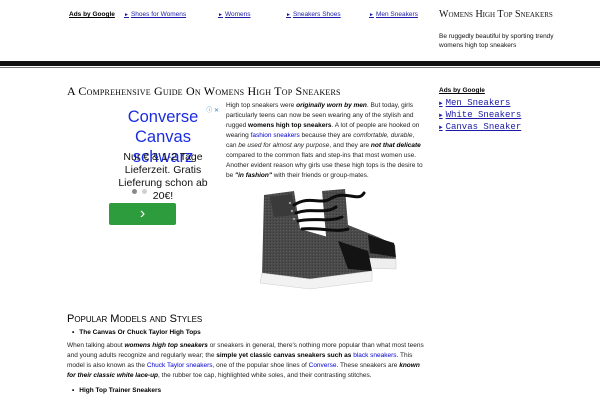  Describe the element at coordinates (135, 319) in the screenshot. I see `section-title: Popular Models and Styles` at that location.